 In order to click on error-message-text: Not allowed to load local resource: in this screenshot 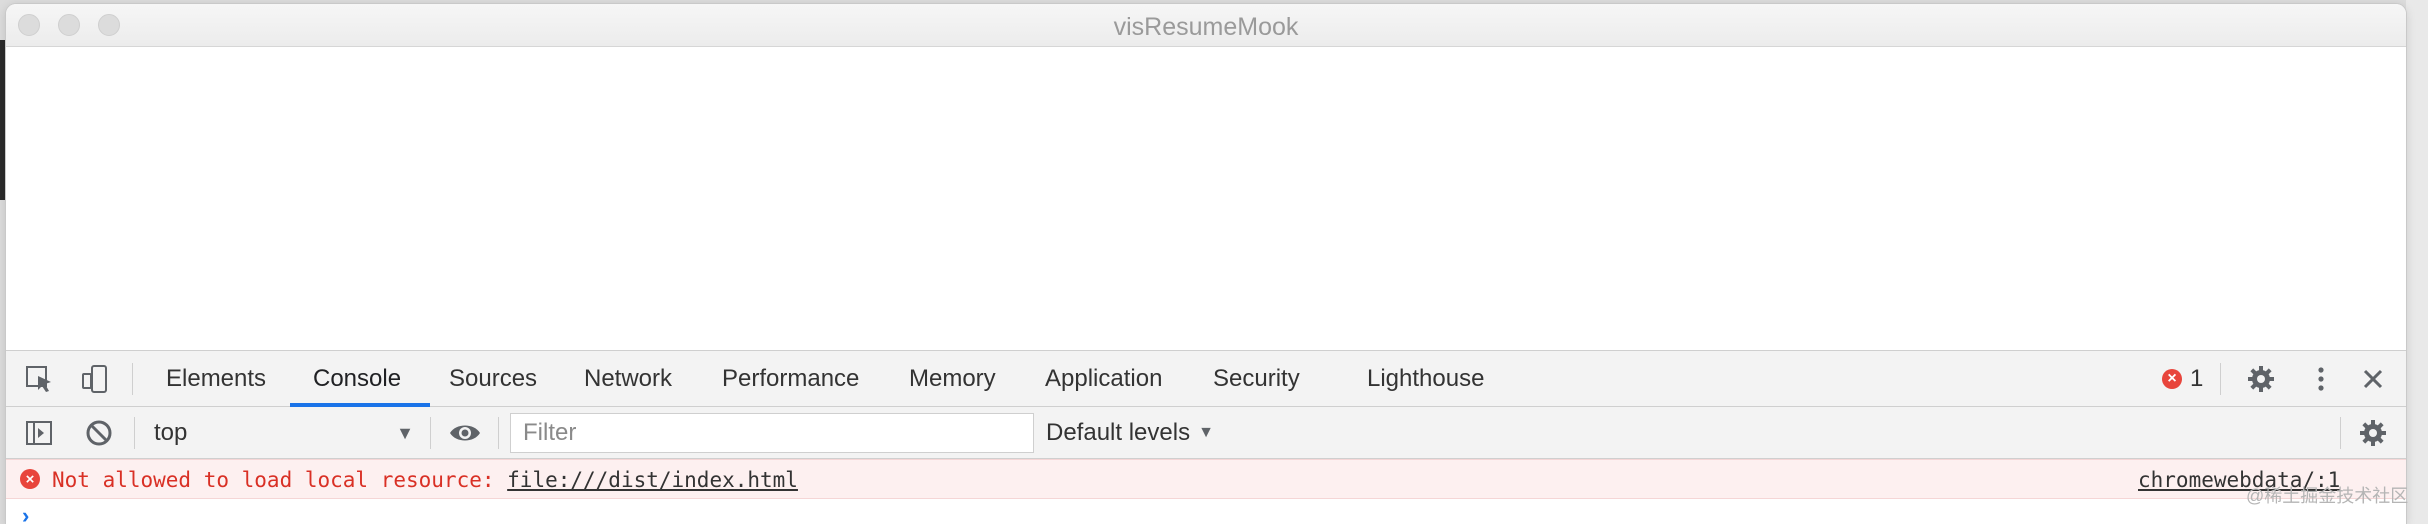, I will do `click(280, 480)`.